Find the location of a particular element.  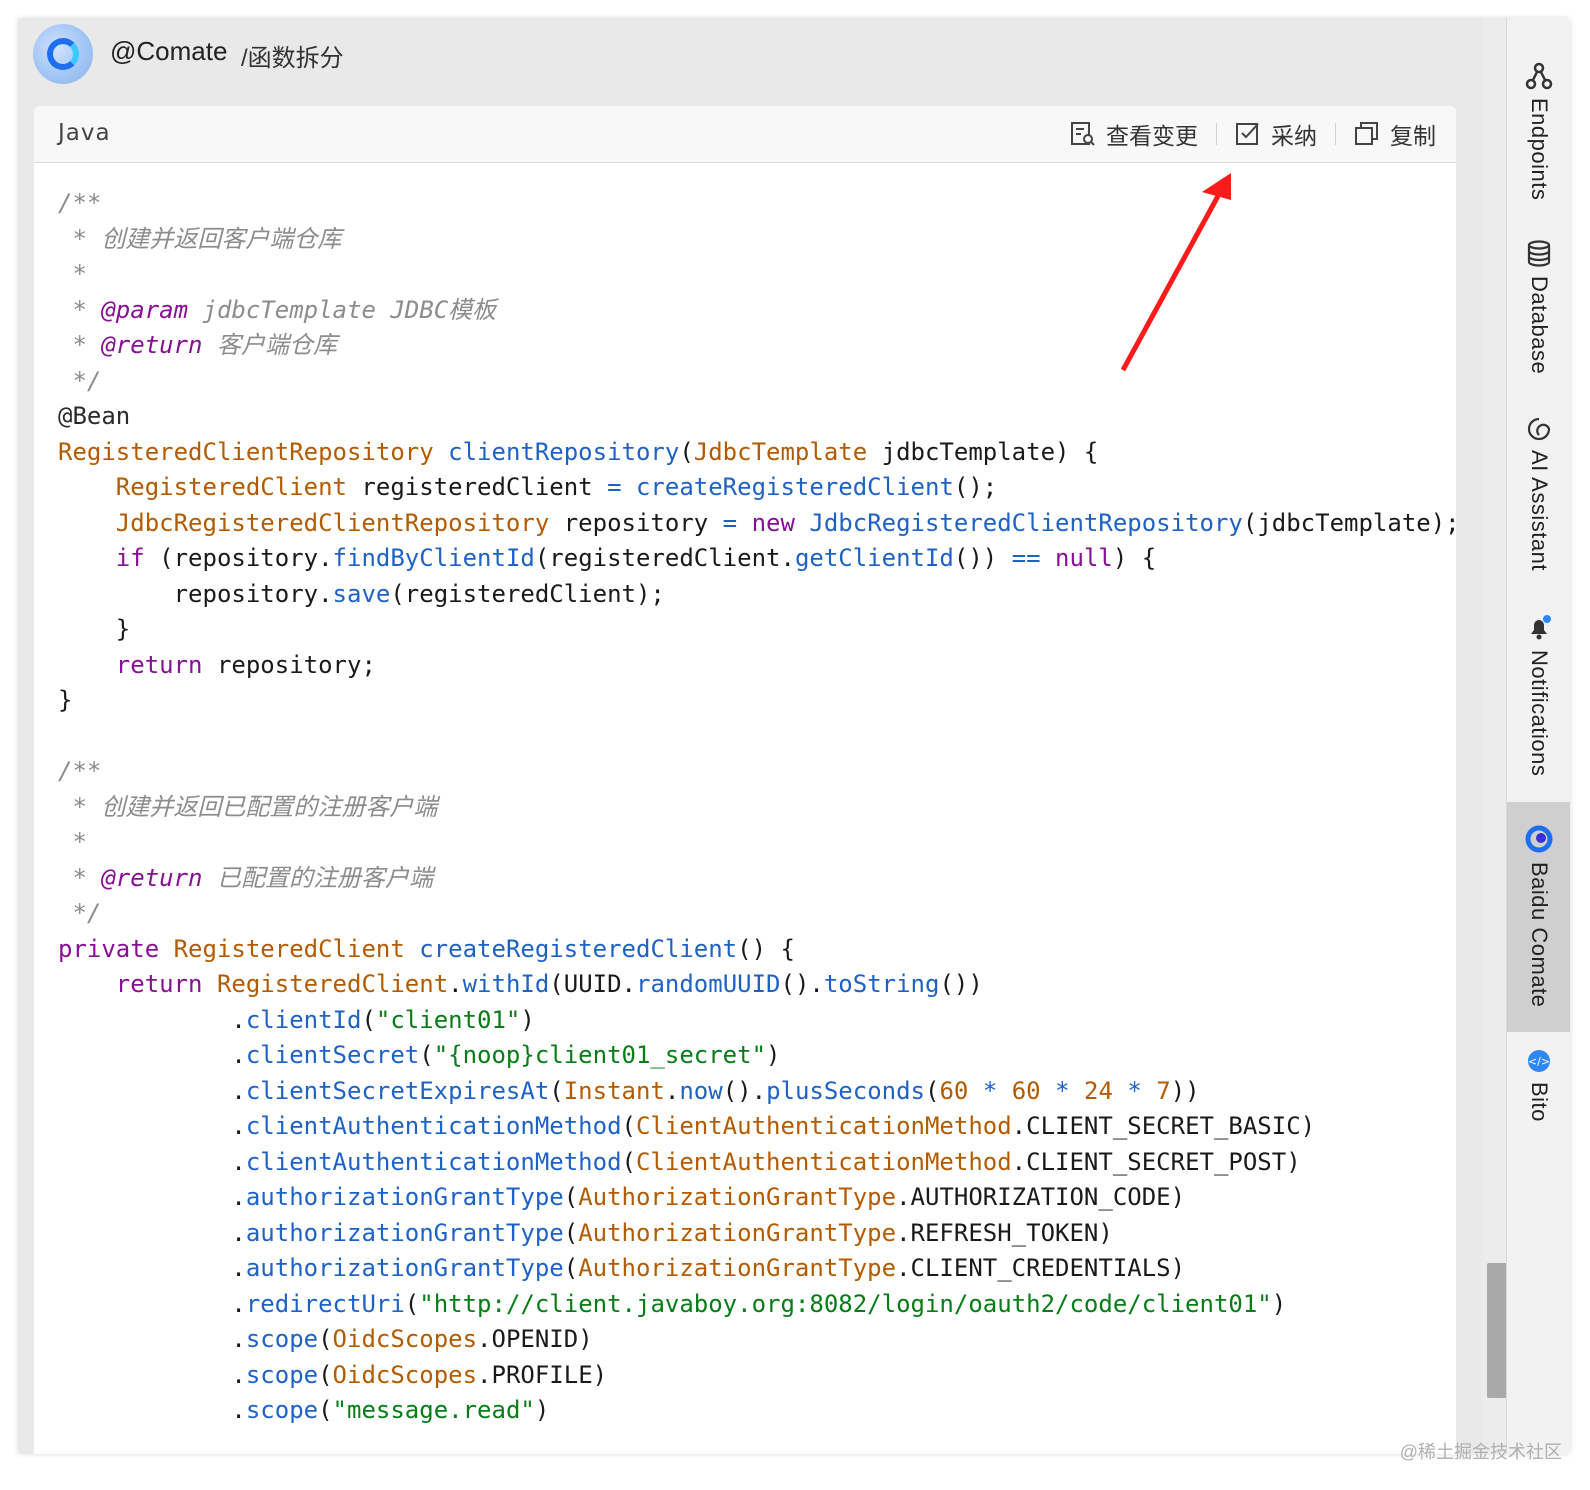

rail-item-baidu-comate: Baidu Comate is located at coordinates (1538, 917).